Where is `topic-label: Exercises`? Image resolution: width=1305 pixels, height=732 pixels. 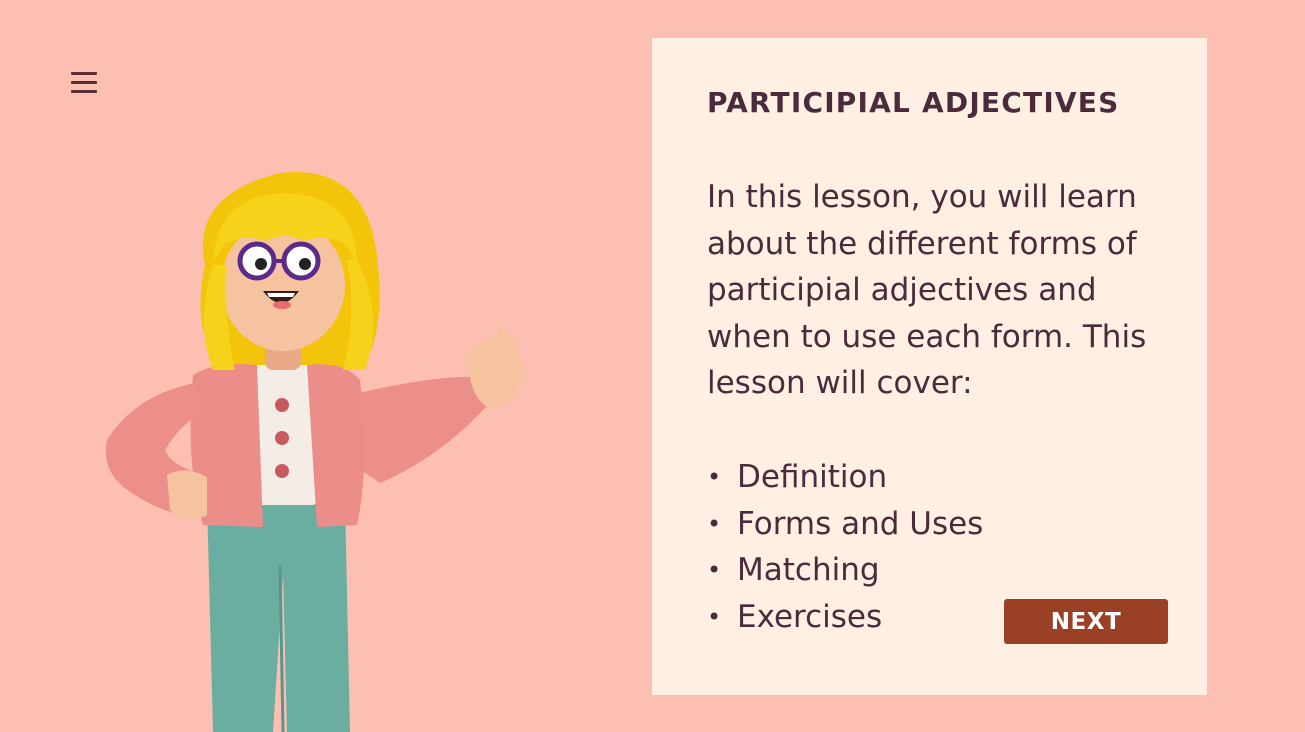
topic-label: Exercises is located at coordinates (810, 616).